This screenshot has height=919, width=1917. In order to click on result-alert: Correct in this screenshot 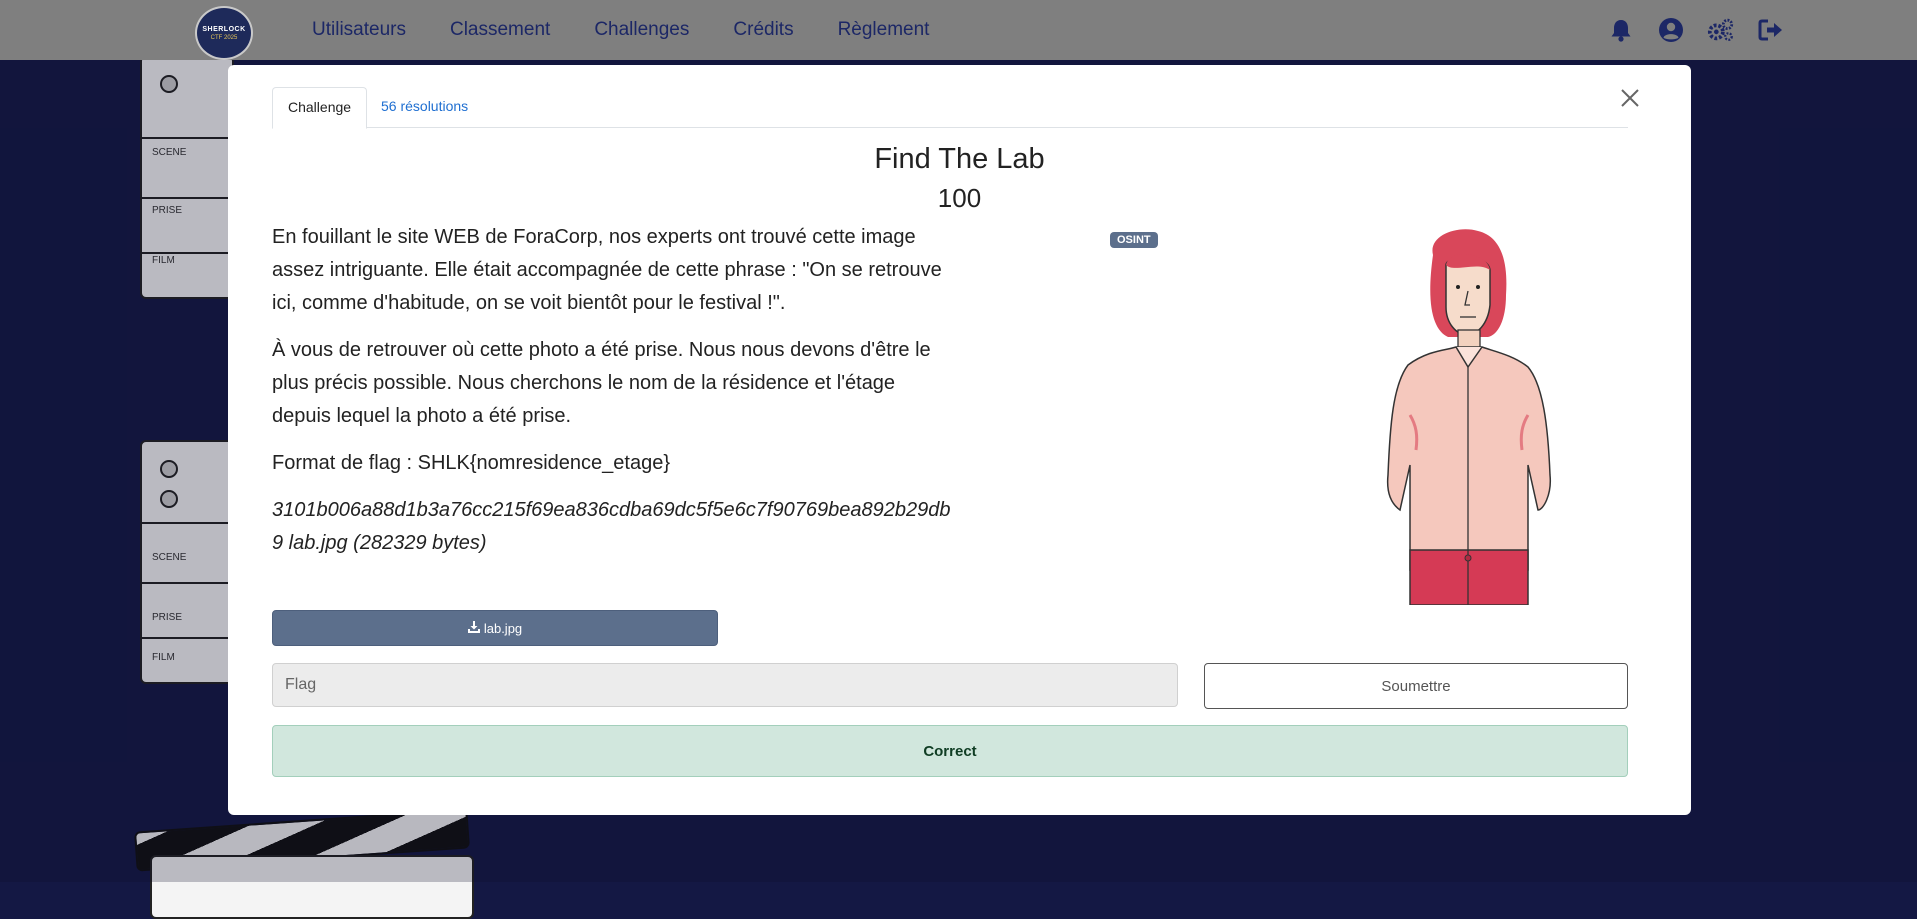, I will do `click(950, 751)`.